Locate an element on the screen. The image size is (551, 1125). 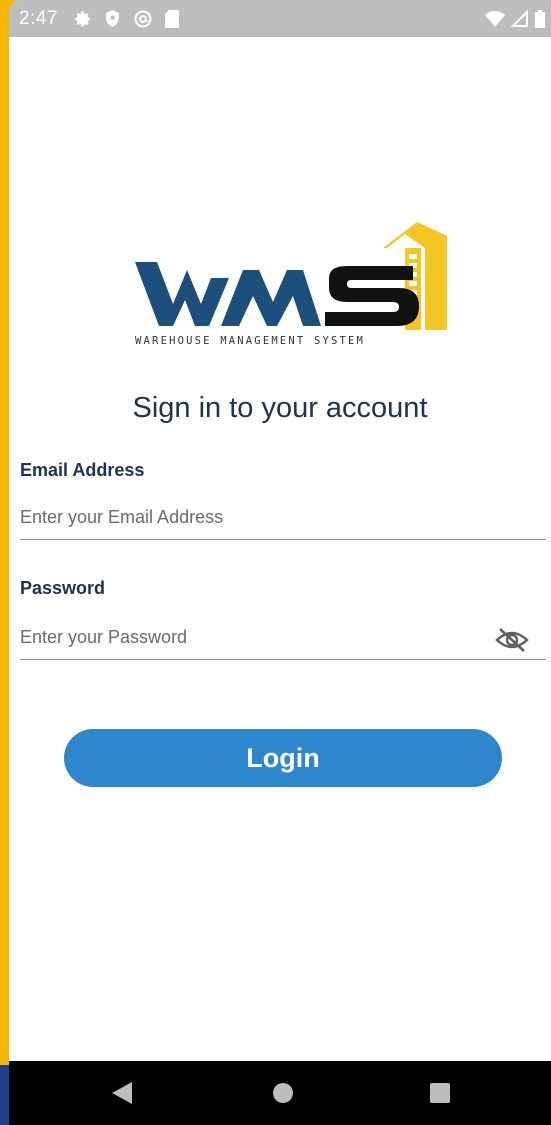
status-icons-right is located at coordinates (515, 18).